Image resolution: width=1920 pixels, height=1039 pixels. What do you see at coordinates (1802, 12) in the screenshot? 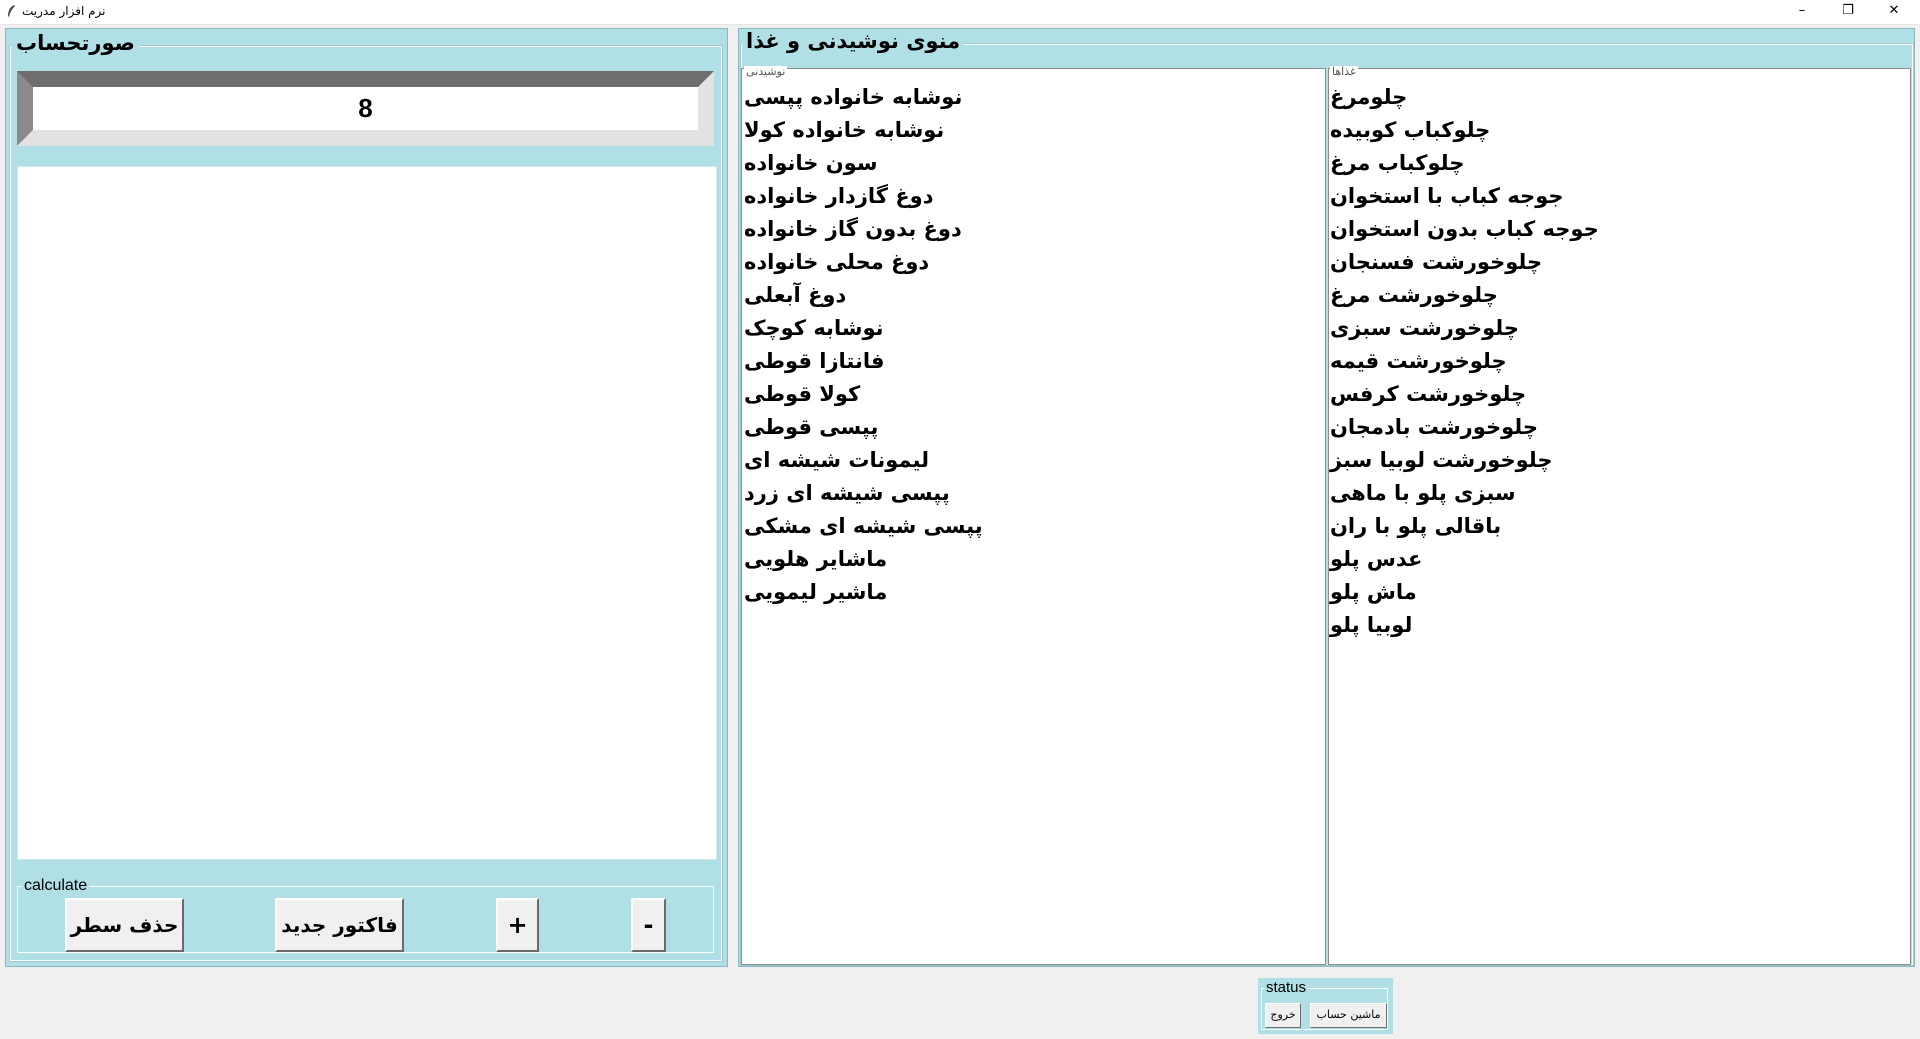
I see `minimize-button: –` at bounding box center [1802, 12].